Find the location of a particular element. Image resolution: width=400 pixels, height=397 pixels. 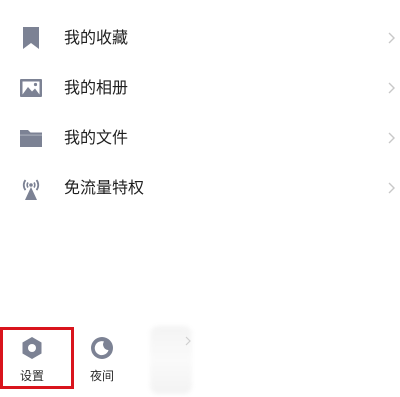

night-mode-button: 夜间 is located at coordinates (102, 362).